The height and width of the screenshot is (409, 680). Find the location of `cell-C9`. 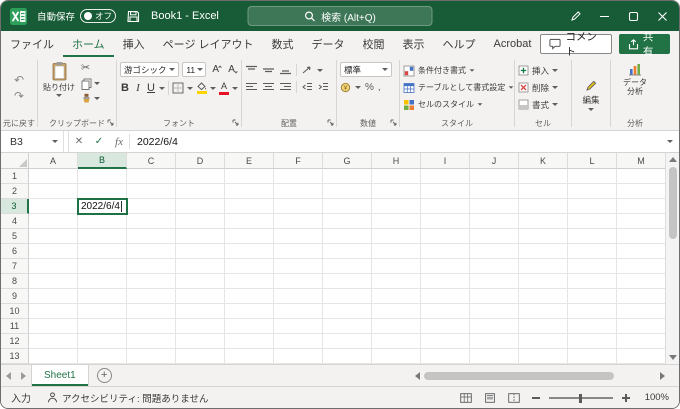

cell-C9 is located at coordinates (151, 296).